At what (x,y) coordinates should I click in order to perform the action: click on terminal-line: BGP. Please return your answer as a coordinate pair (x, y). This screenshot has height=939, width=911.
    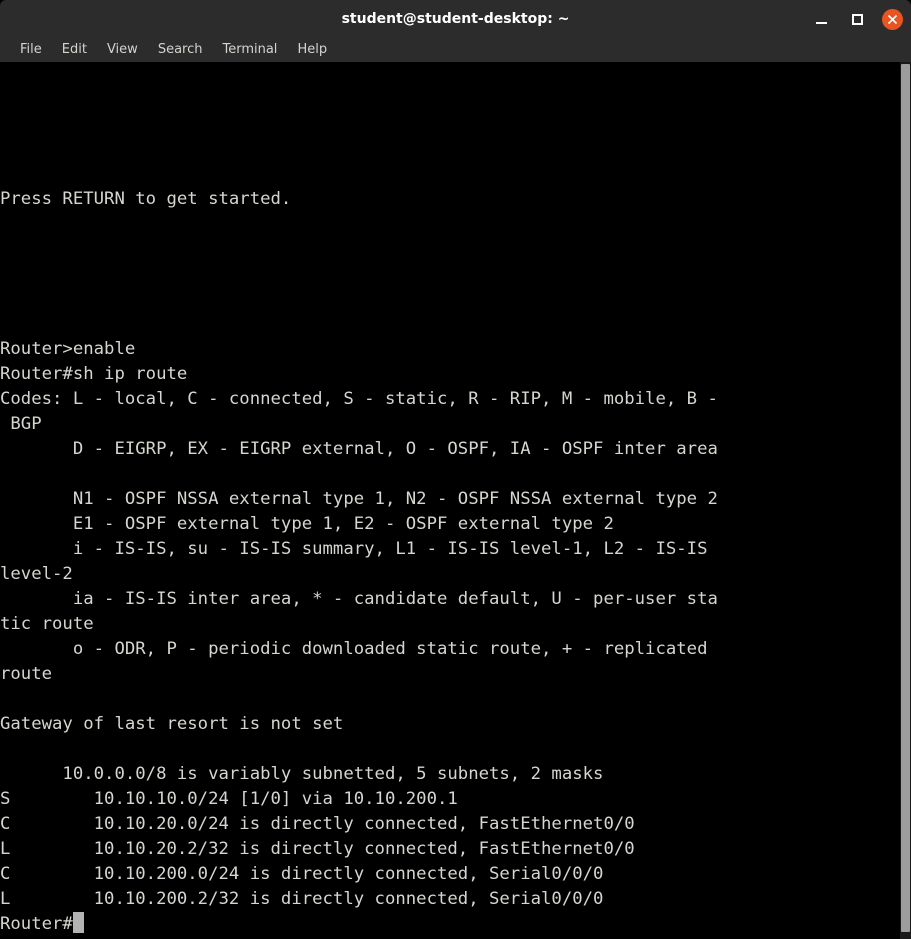
    Looking at the image, I should click on (21, 424).